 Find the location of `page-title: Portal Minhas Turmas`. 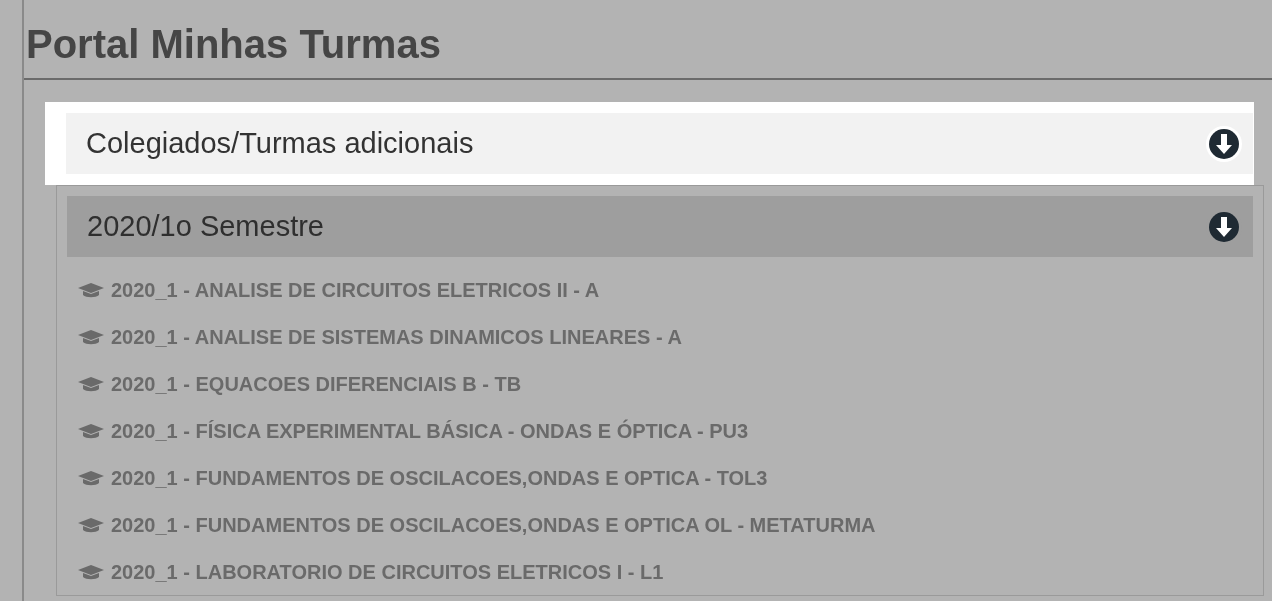

page-title: Portal Minhas Turmas is located at coordinates (648, 40).